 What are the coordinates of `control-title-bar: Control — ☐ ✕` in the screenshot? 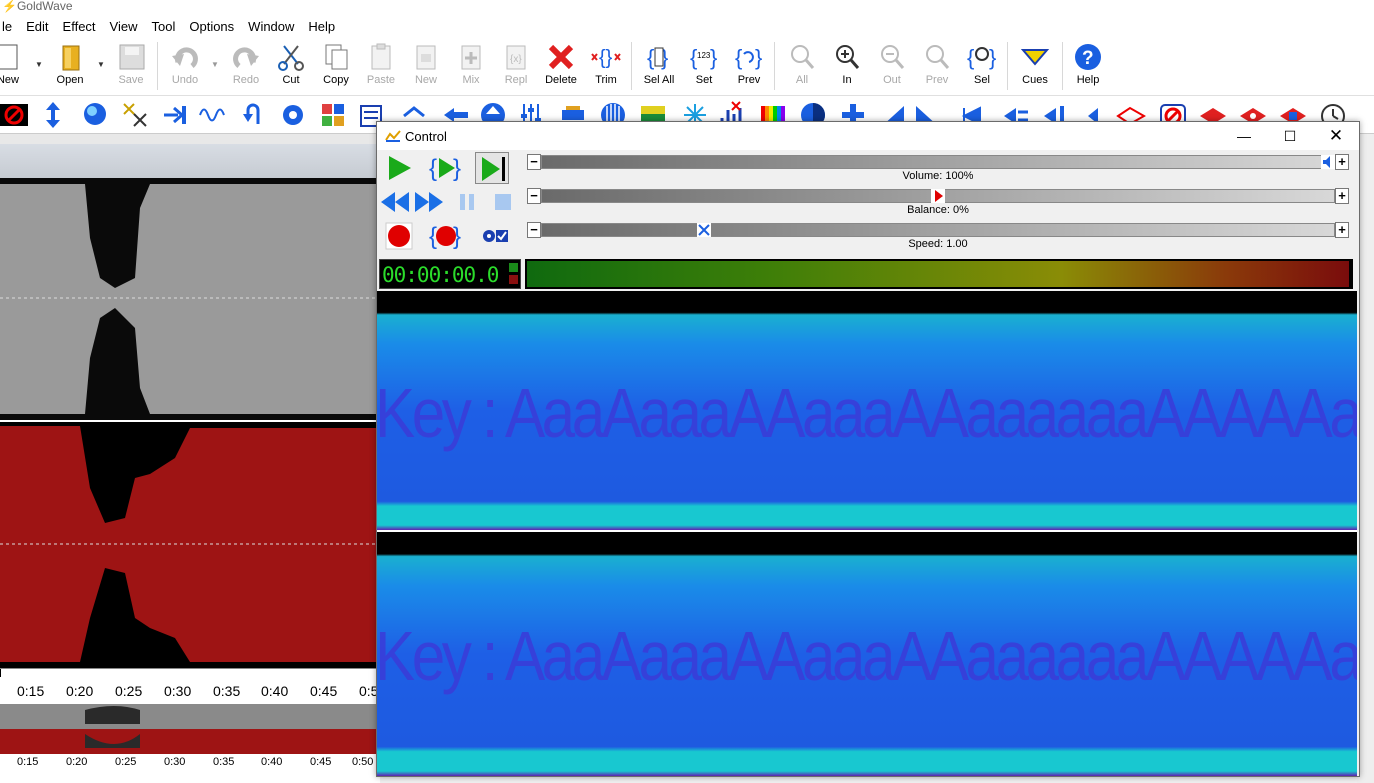 It's located at (868, 136).